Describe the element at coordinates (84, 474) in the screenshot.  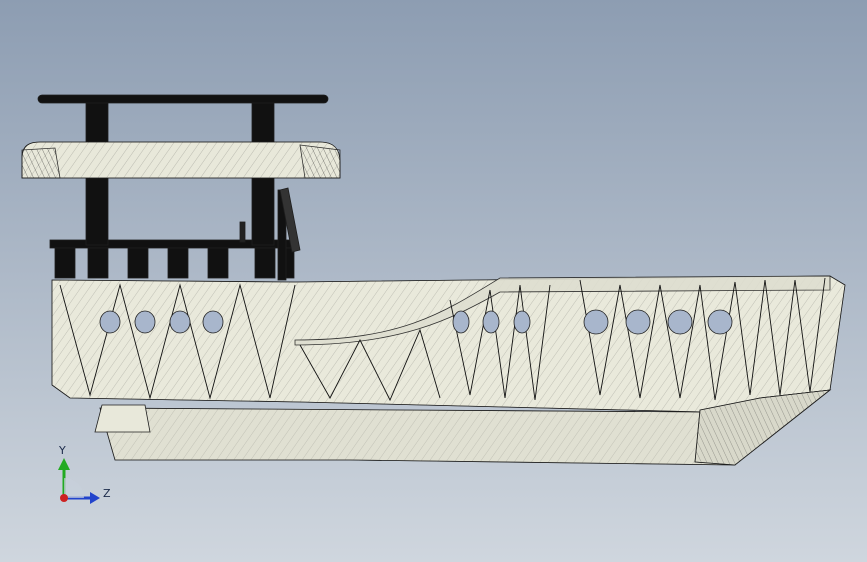
I see `orientation-triad: Y Z` at that location.